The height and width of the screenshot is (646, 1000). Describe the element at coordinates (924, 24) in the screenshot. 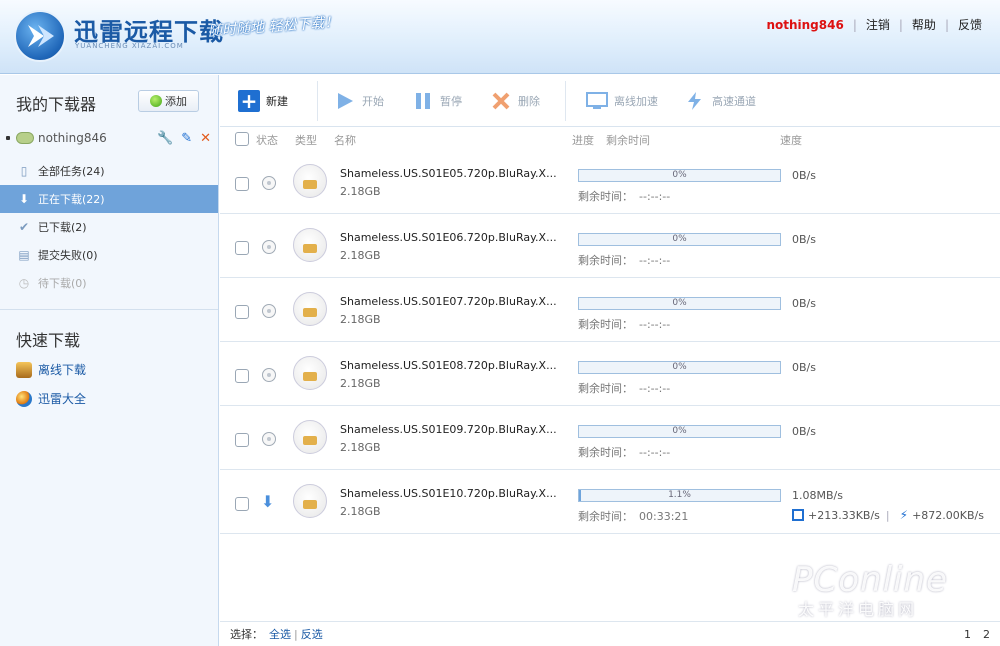

I see `help-link: 帮助` at that location.